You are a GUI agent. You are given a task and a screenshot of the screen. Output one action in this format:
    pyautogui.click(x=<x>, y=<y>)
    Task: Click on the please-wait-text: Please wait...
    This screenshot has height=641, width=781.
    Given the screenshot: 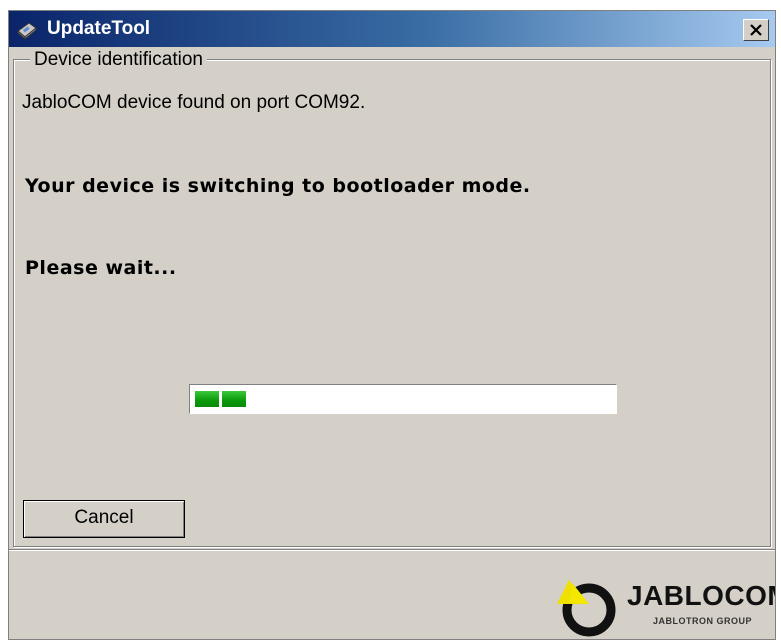 What is the action you would take?
    pyautogui.click(x=101, y=268)
    